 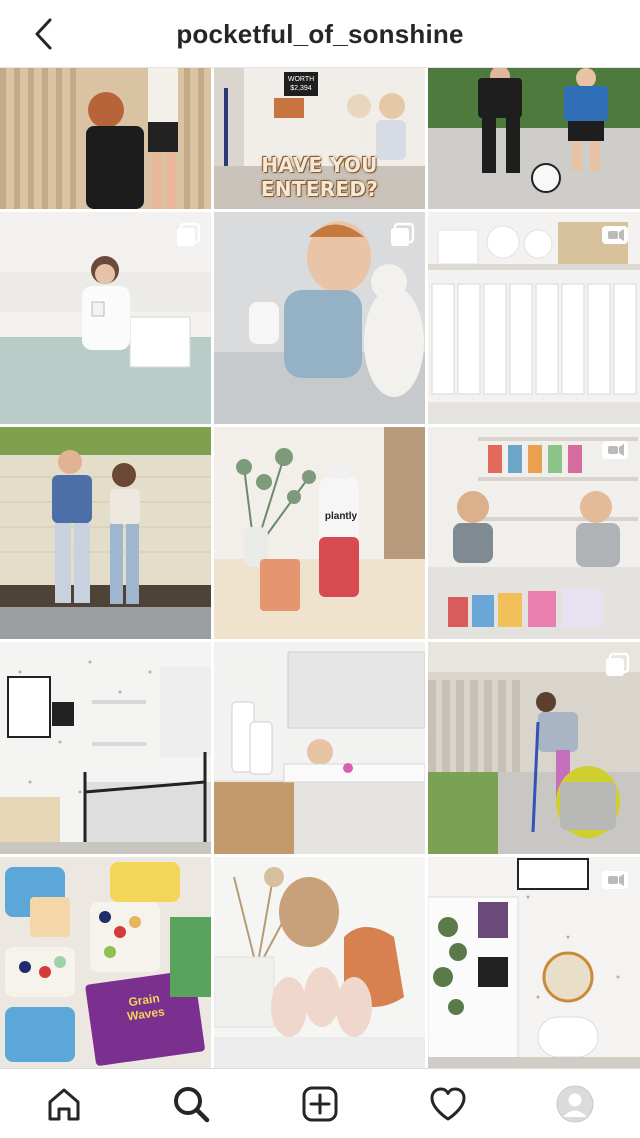 I want to click on post-tile: plantly, so click(x=319, y=533).